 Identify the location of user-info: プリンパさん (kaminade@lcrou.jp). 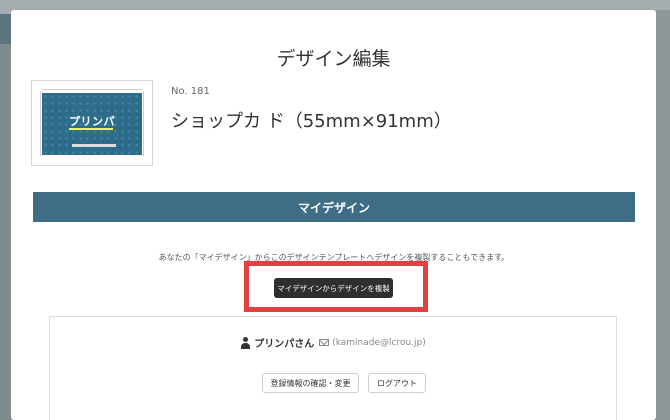
(333, 342).